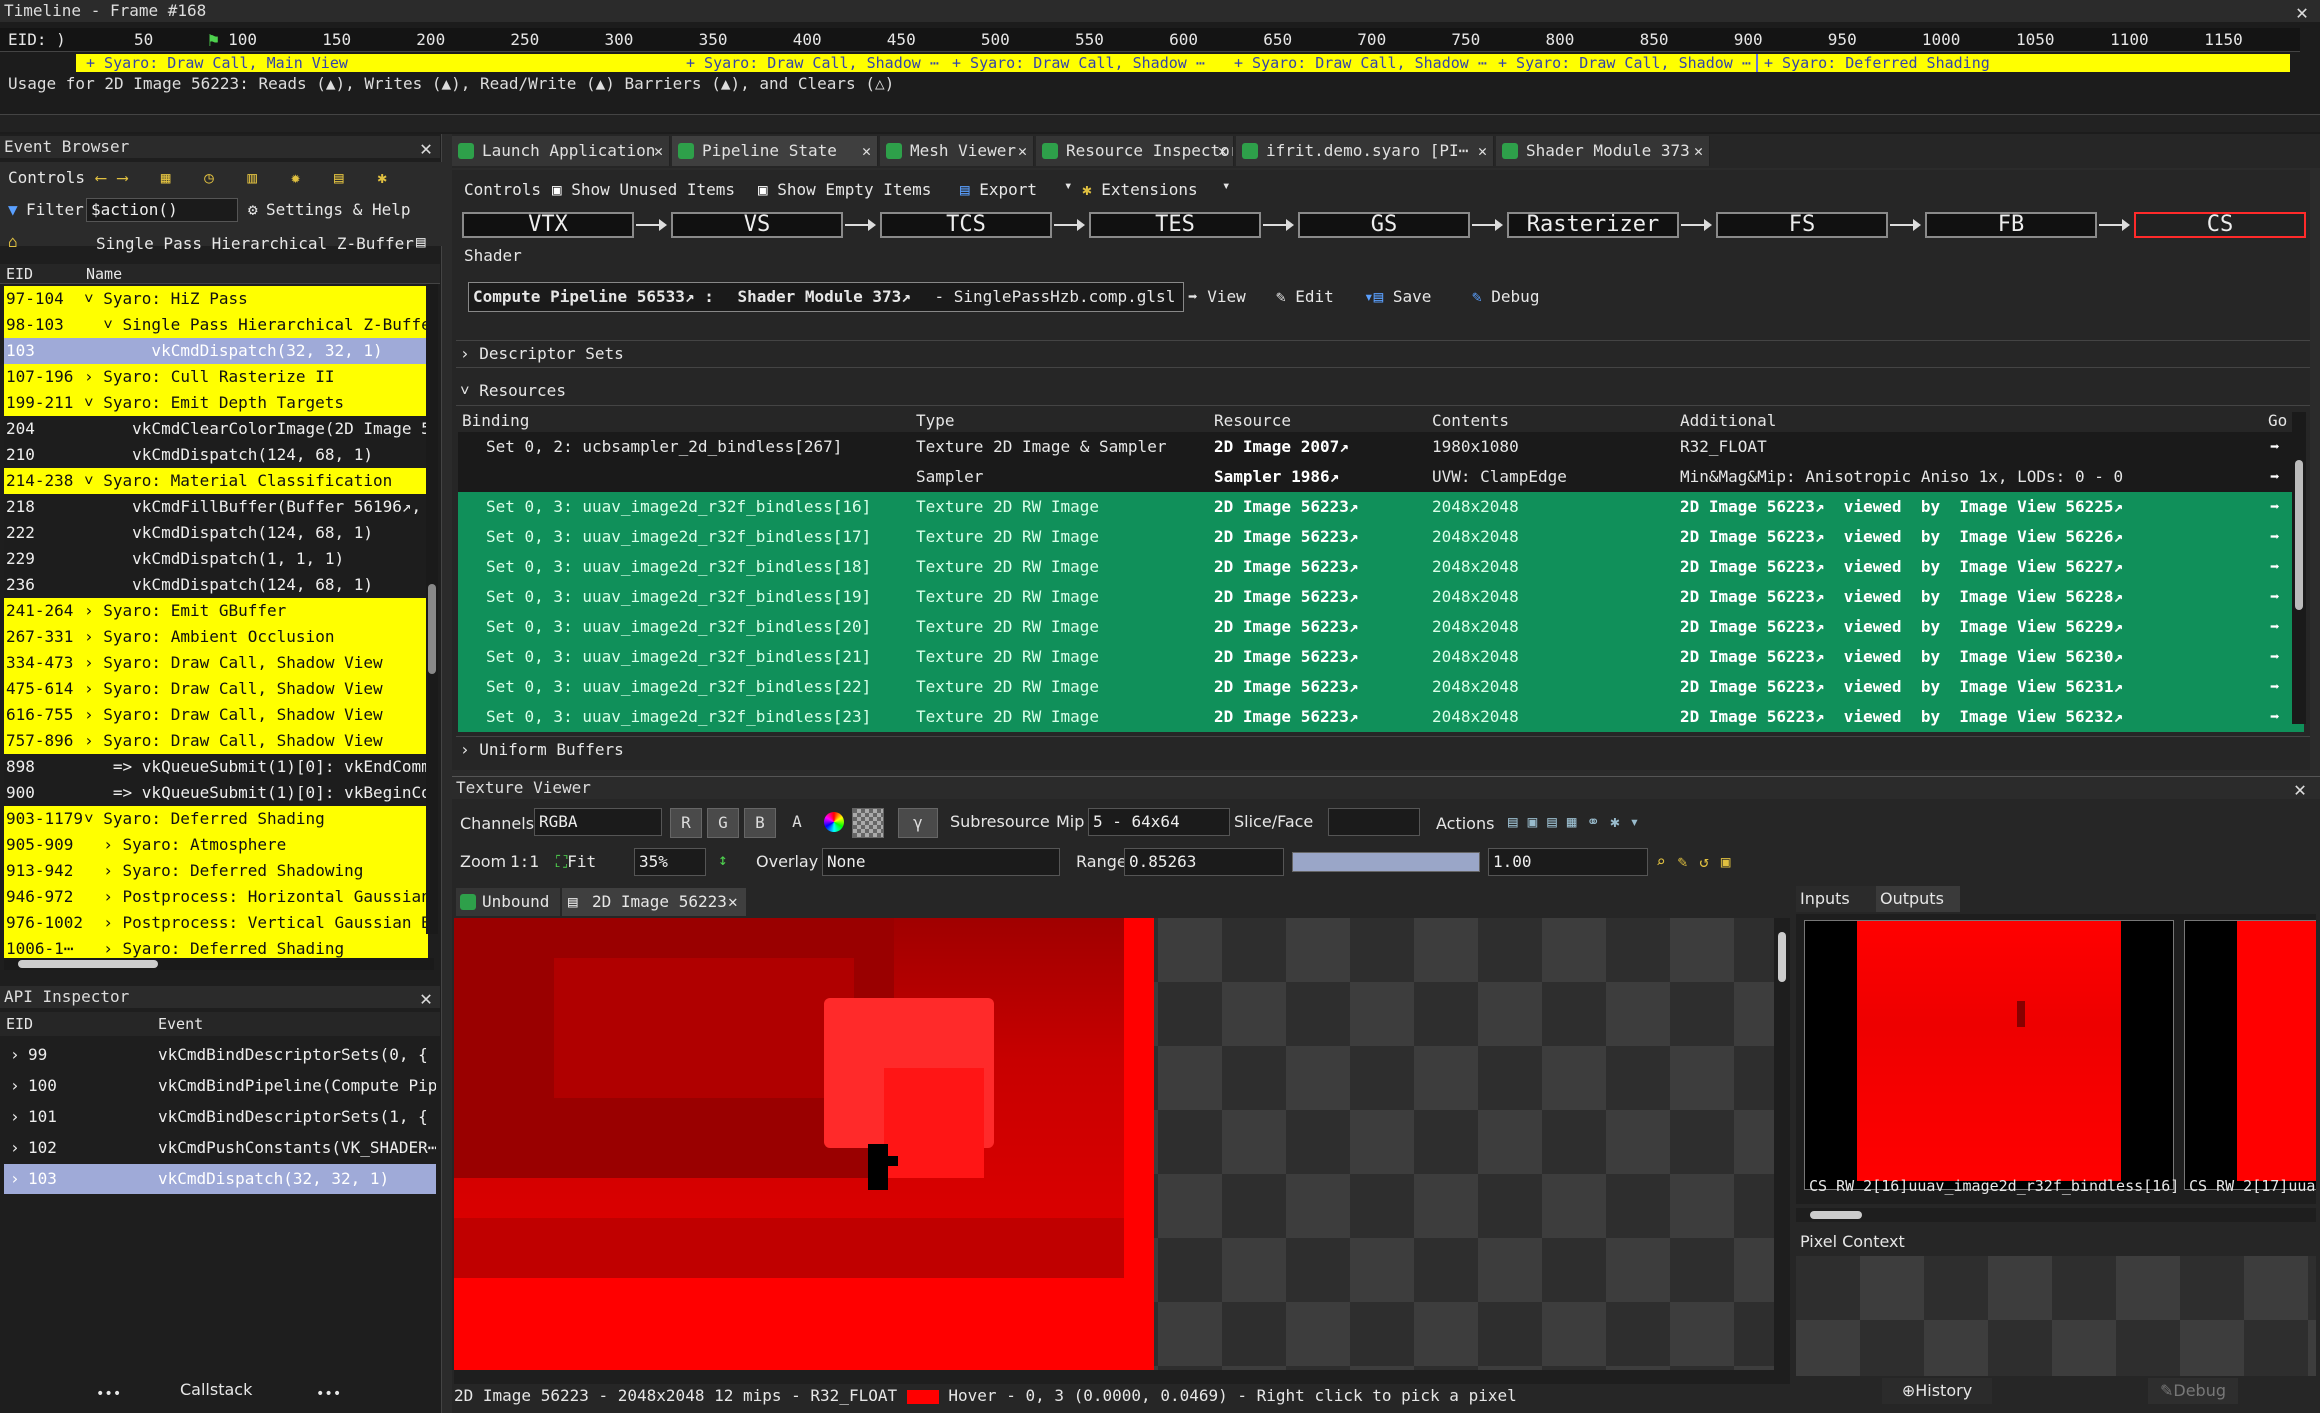 This screenshot has height=1413, width=2320. Describe the element at coordinates (1383, 750) in the screenshot. I see `uniform-buffers-section: › Uniform Buffers` at that location.